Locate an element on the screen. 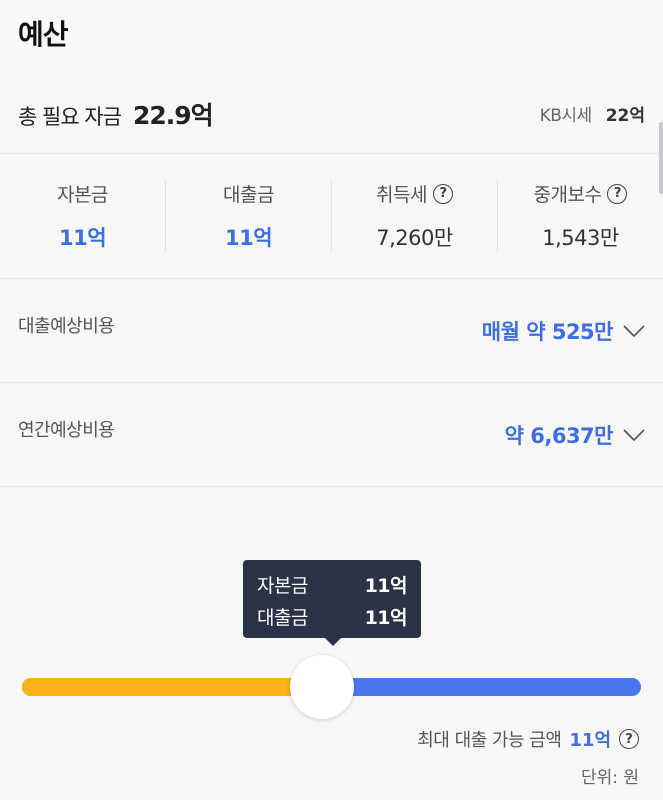 The image size is (663, 800). unit-label: 단위: 원 is located at coordinates (609, 778).